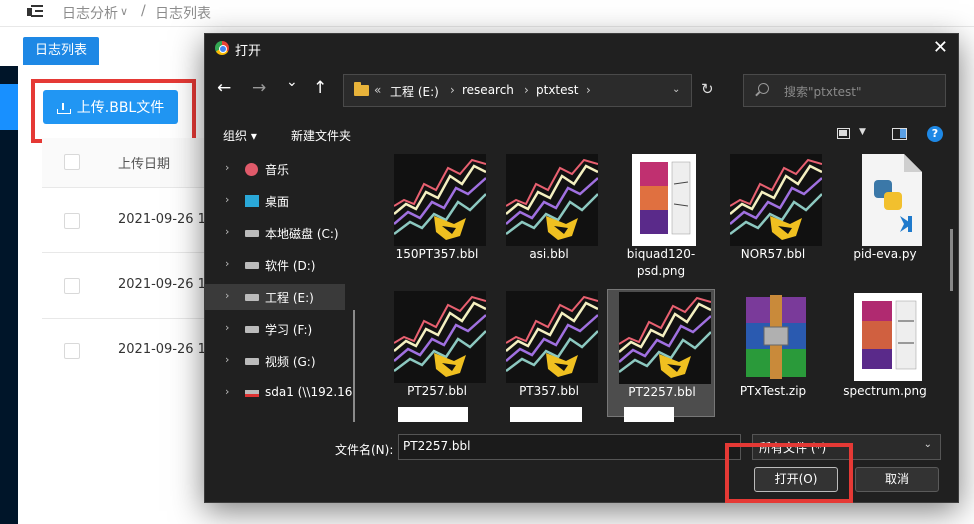 The image size is (974, 524). I want to click on refresh-icon: ↻, so click(707, 89).